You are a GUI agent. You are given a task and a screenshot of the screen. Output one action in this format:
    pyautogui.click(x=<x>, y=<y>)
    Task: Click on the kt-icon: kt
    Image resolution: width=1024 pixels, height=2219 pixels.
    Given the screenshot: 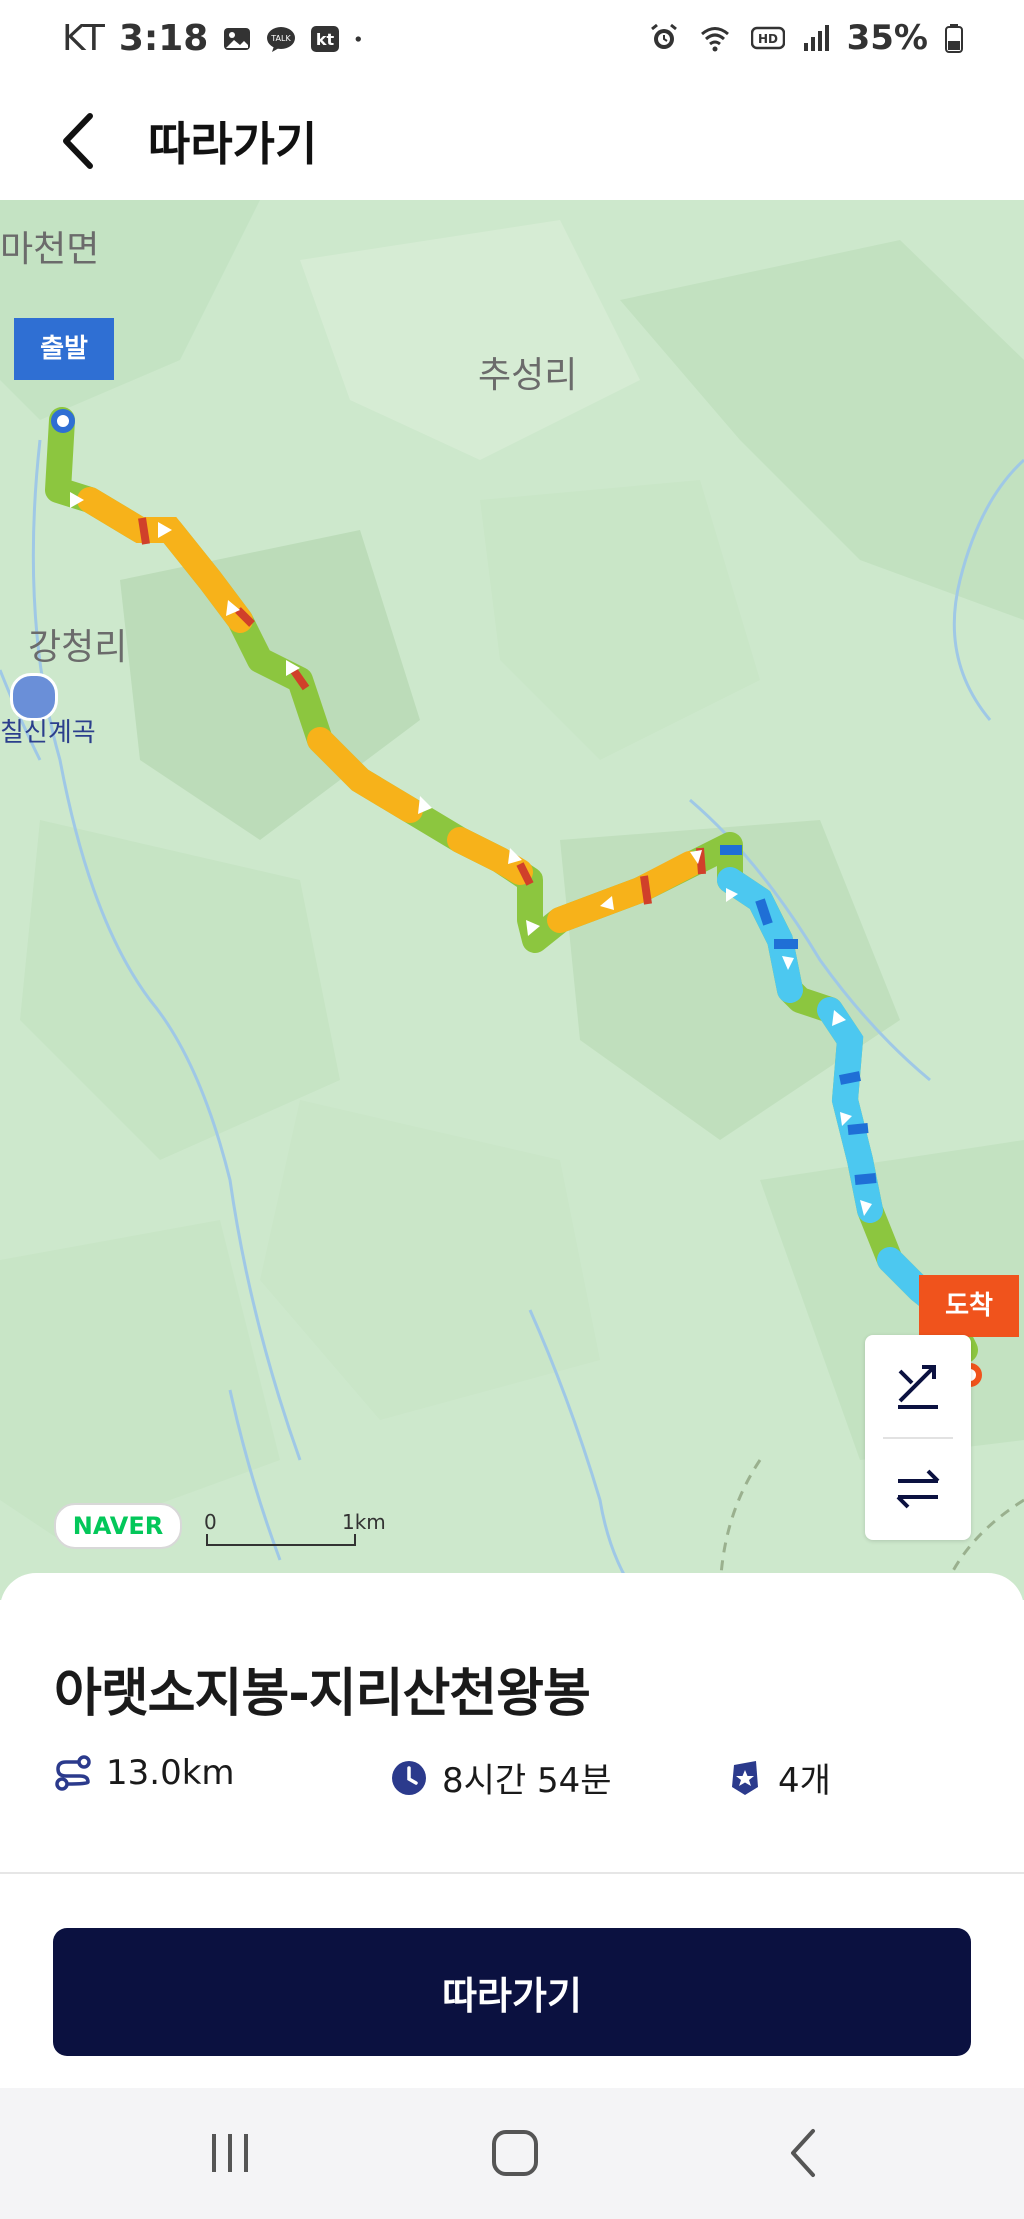 What is the action you would take?
    pyautogui.click(x=325, y=38)
    